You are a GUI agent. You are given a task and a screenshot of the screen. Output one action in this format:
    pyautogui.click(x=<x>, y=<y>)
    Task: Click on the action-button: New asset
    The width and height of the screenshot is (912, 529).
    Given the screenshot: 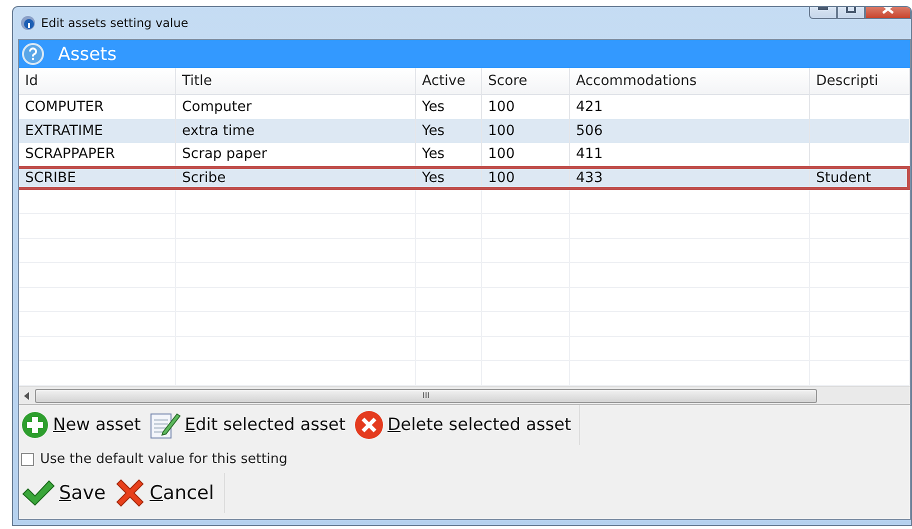 What is the action you would take?
    pyautogui.click(x=81, y=425)
    